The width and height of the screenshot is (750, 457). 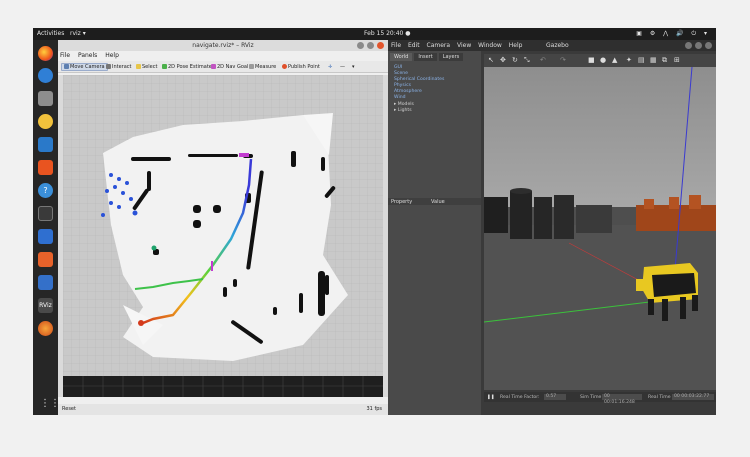 What do you see at coordinates (439, 45) in the screenshot?
I see `gz-menu-camera: Camera` at bounding box center [439, 45].